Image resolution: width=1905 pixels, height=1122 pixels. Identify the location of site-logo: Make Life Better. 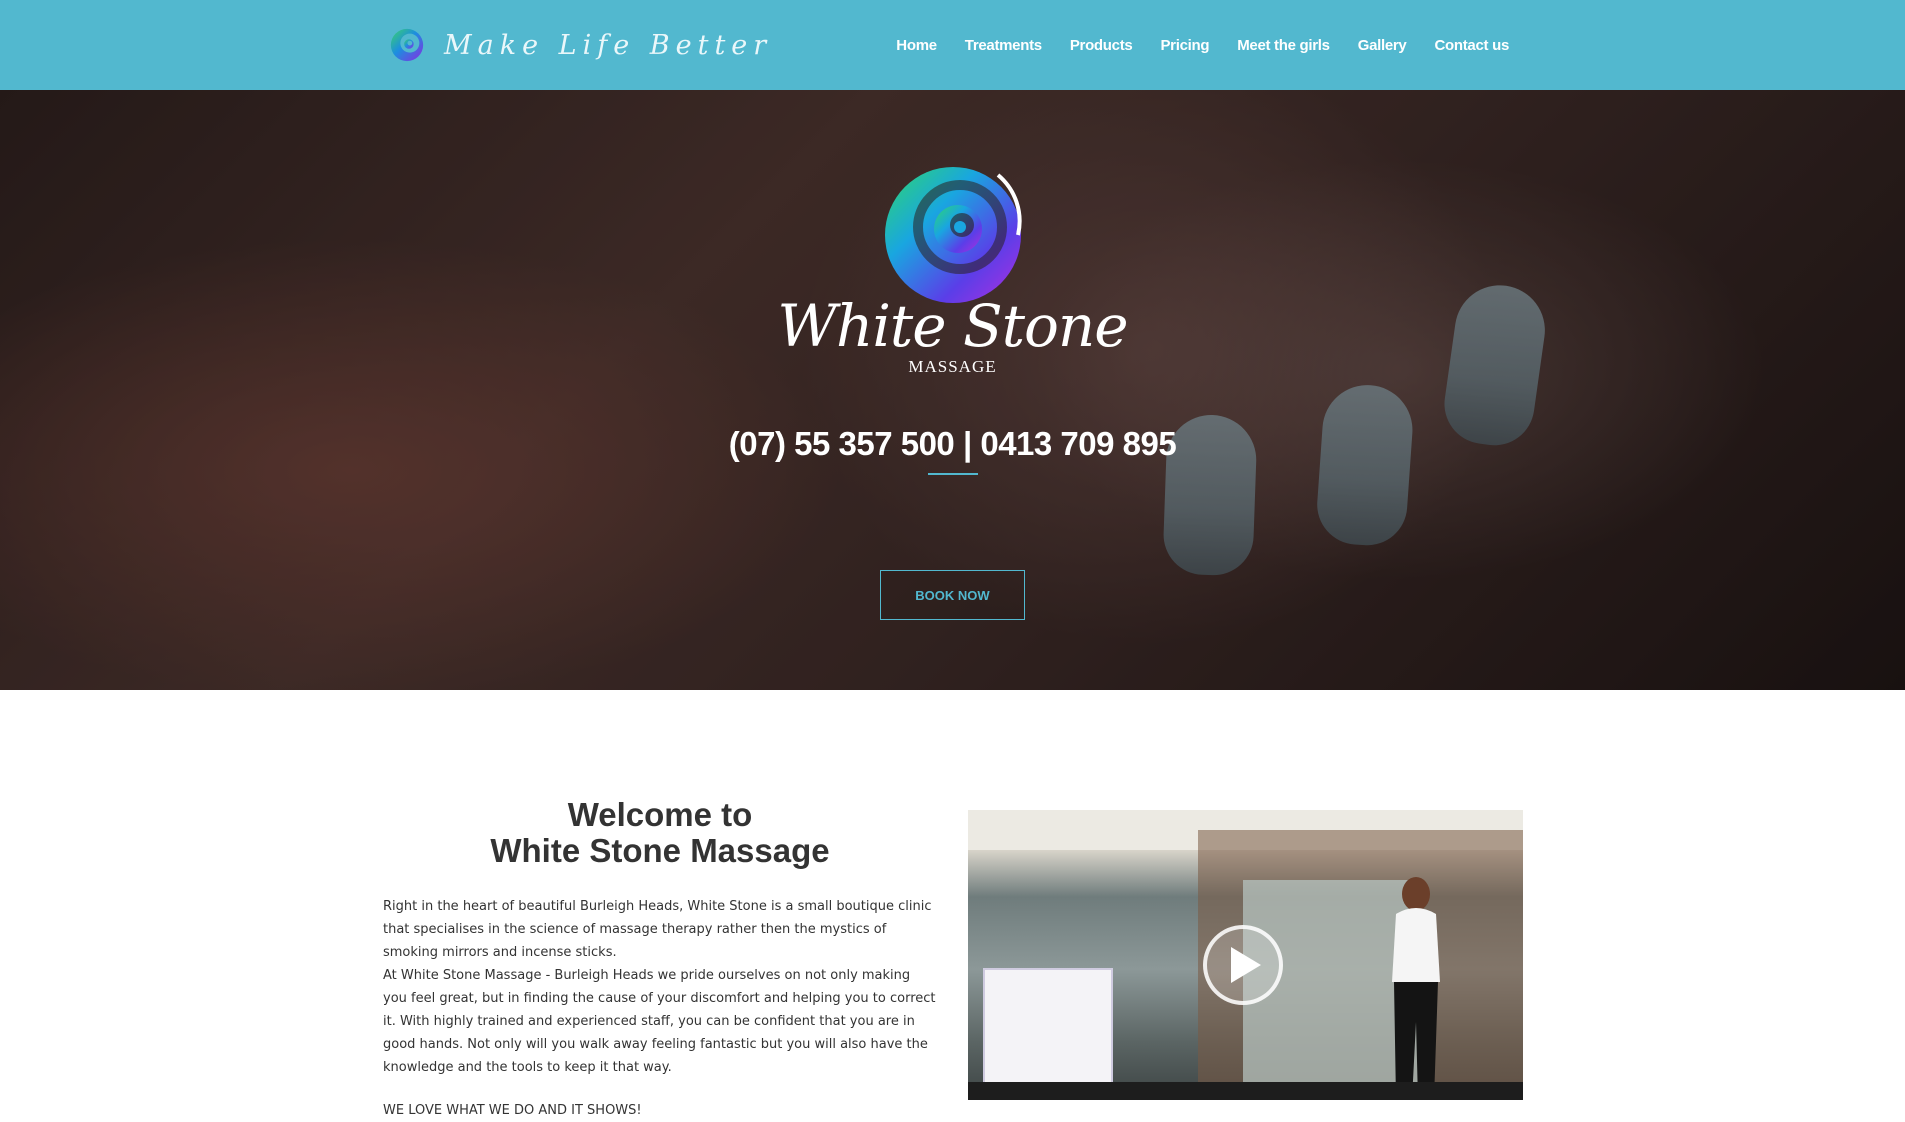
(580, 45).